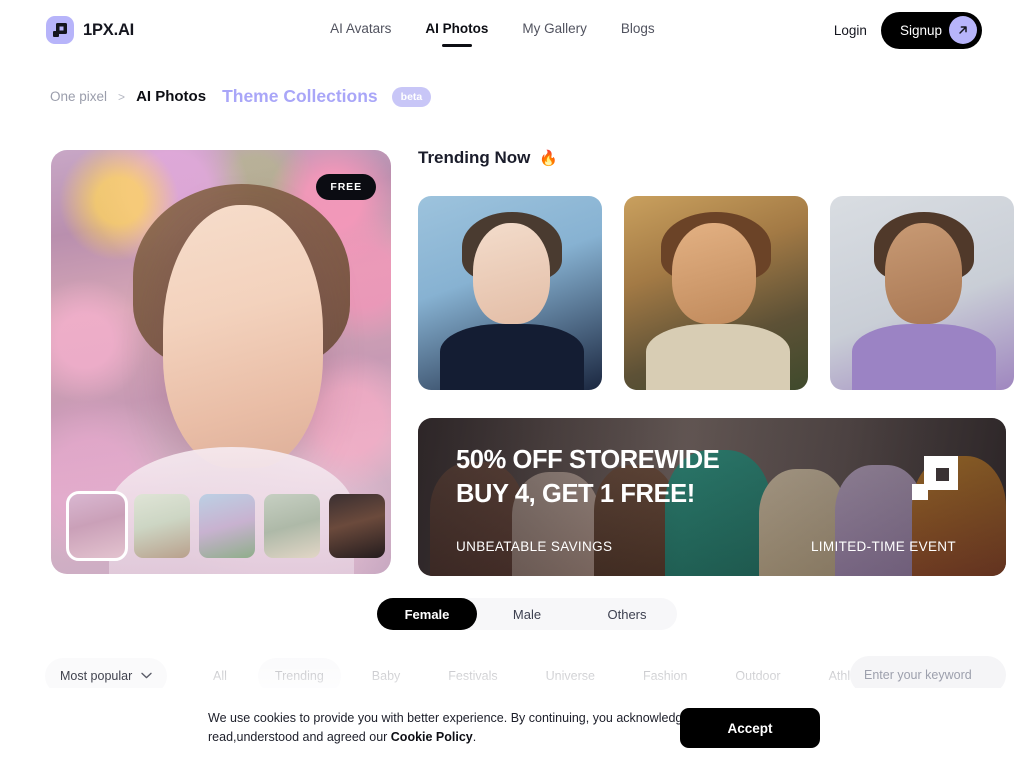  What do you see at coordinates (850, 30) in the screenshot?
I see `login-link: Login` at bounding box center [850, 30].